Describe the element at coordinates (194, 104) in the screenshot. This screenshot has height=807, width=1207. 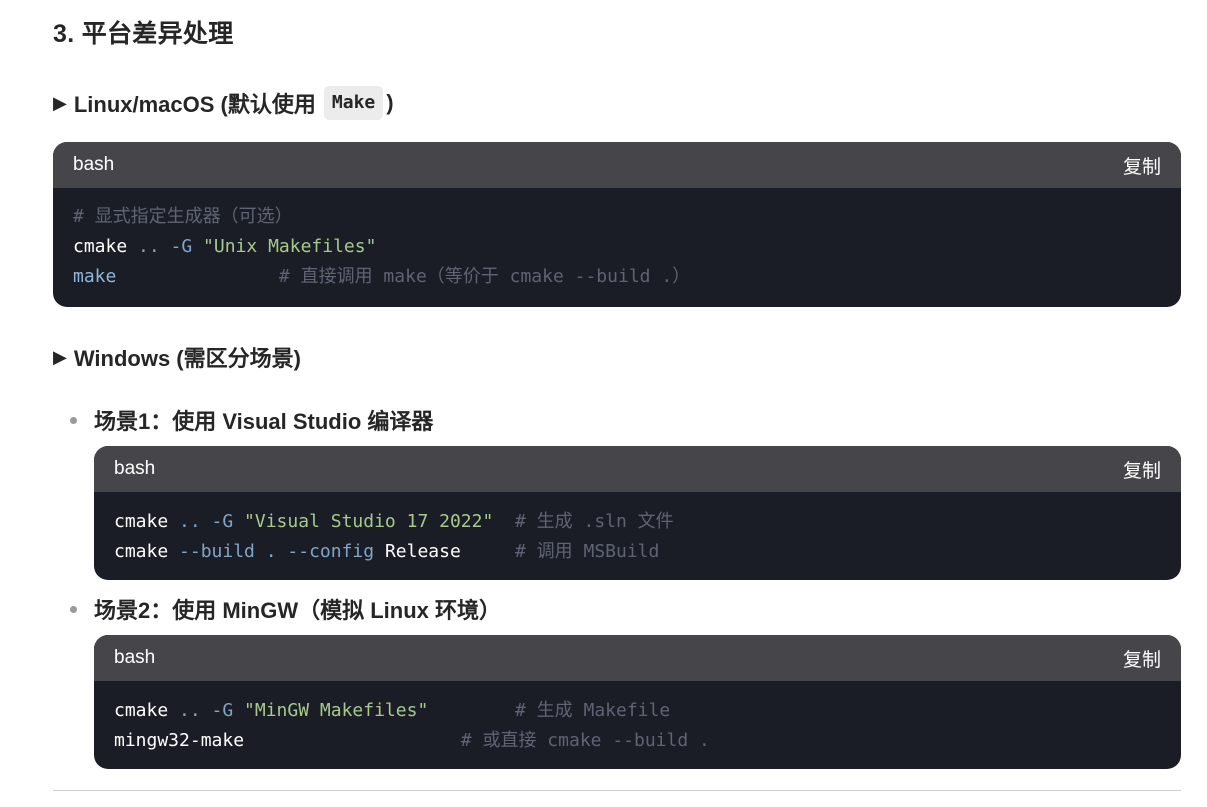
I see `linux-heading-text: Linux/macOS (默认使用` at that location.